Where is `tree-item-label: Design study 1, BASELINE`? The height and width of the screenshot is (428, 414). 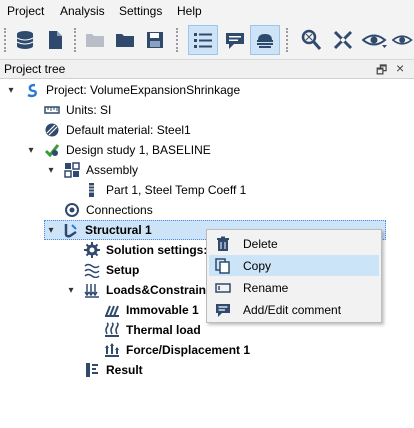 tree-item-label: Design study 1, BASELINE is located at coordinates (138, 150).